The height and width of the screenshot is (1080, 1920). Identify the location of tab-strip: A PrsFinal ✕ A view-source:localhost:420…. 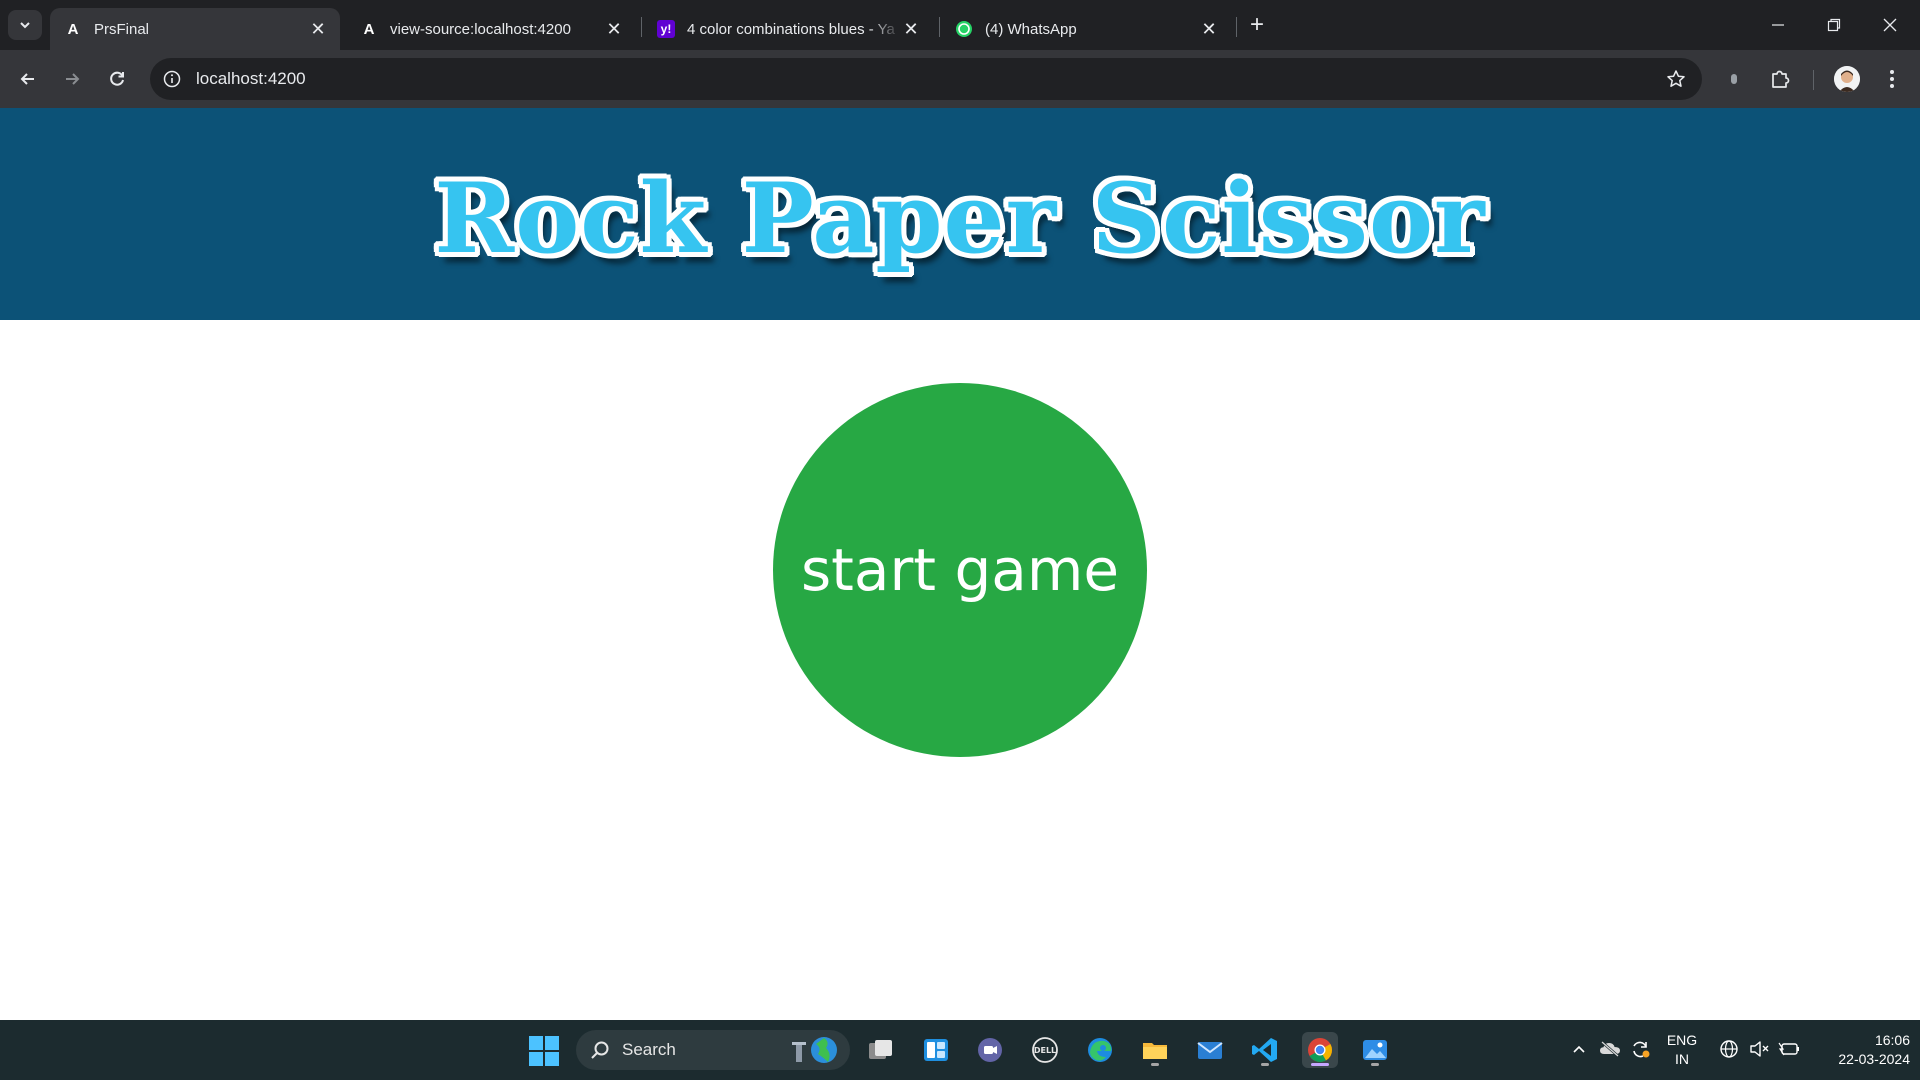
(960, 25).